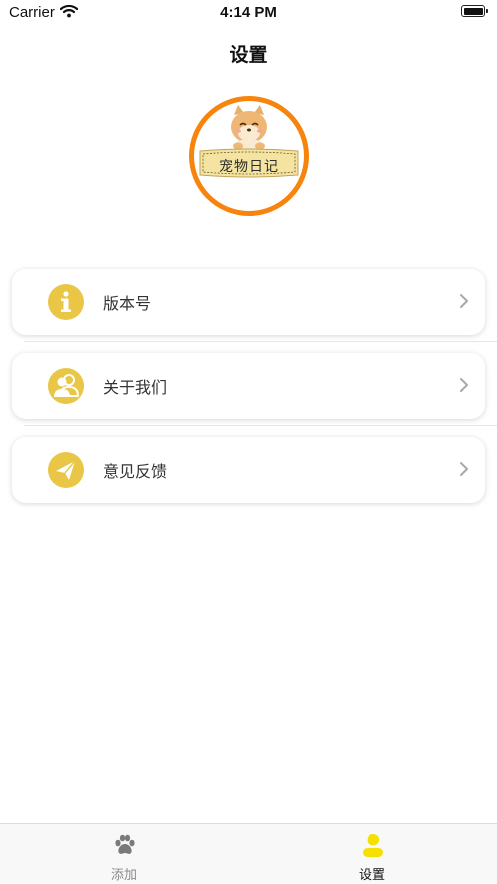  Describe the element at coordinates (66, 470) in the screenshot. I see `send-icon` at that location.